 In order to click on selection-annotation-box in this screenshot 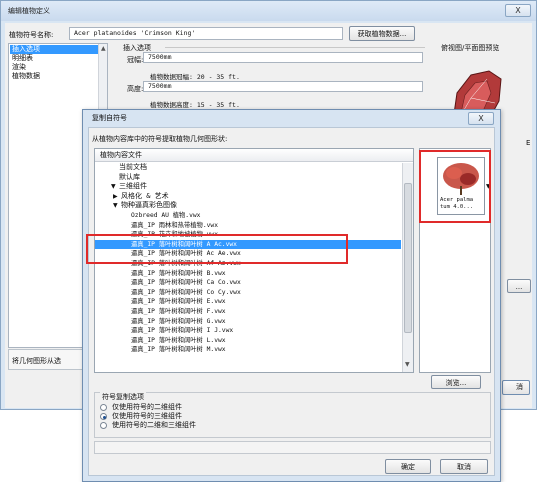, I will do `click(217, 249)`.